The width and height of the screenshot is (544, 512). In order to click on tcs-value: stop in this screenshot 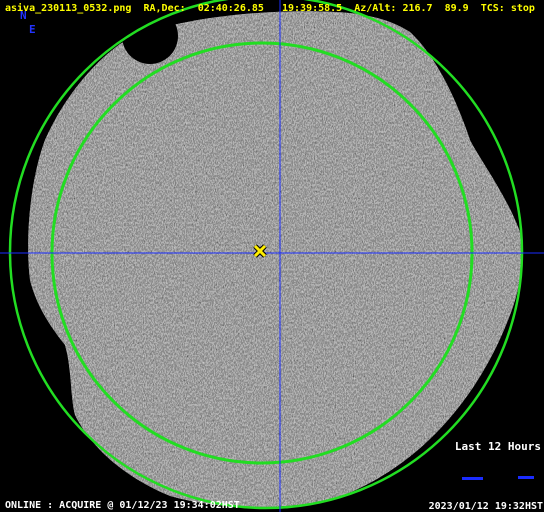, I will do `click(522, 8)`.